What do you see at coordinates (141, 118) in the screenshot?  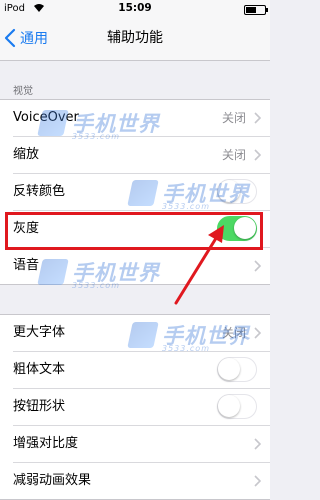 I see `row-voiceover: VoiceOver 关闭` at bounding box center [141, 118].